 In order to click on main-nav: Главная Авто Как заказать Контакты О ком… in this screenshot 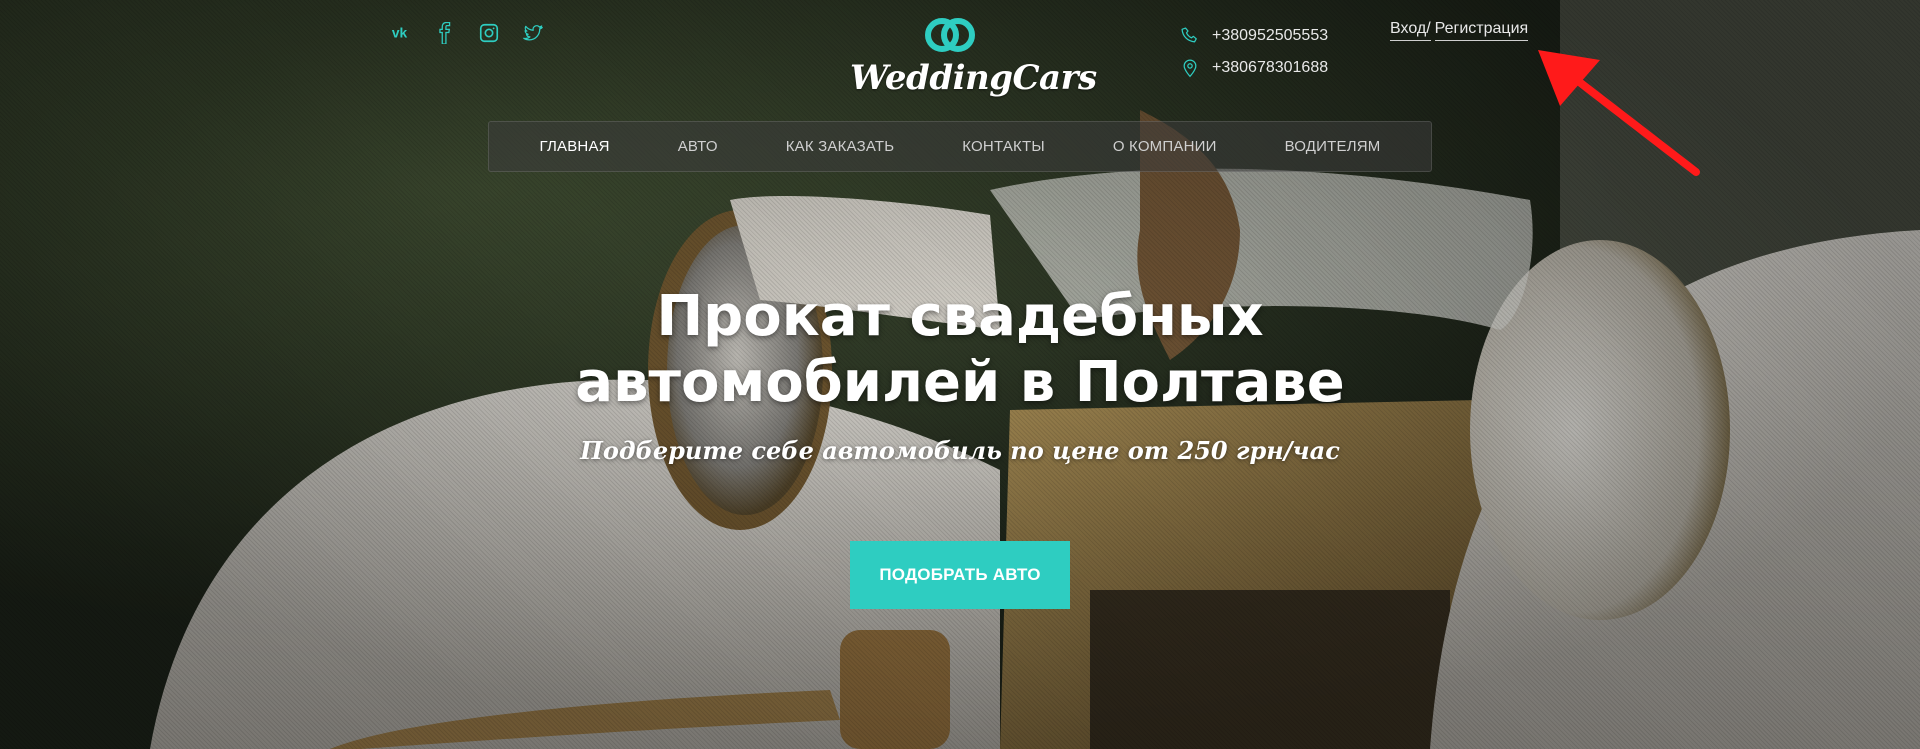, I will do `click(960, 146)`.